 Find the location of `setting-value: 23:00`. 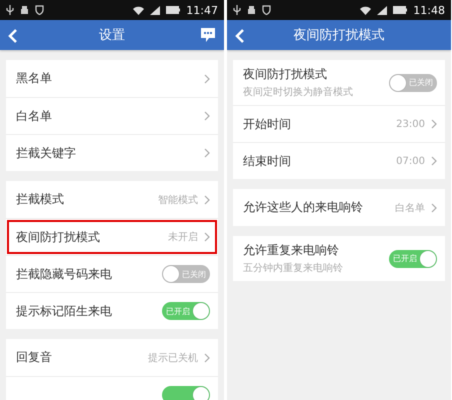

setting-value: 23:00 is located at coordinates (410, 124).